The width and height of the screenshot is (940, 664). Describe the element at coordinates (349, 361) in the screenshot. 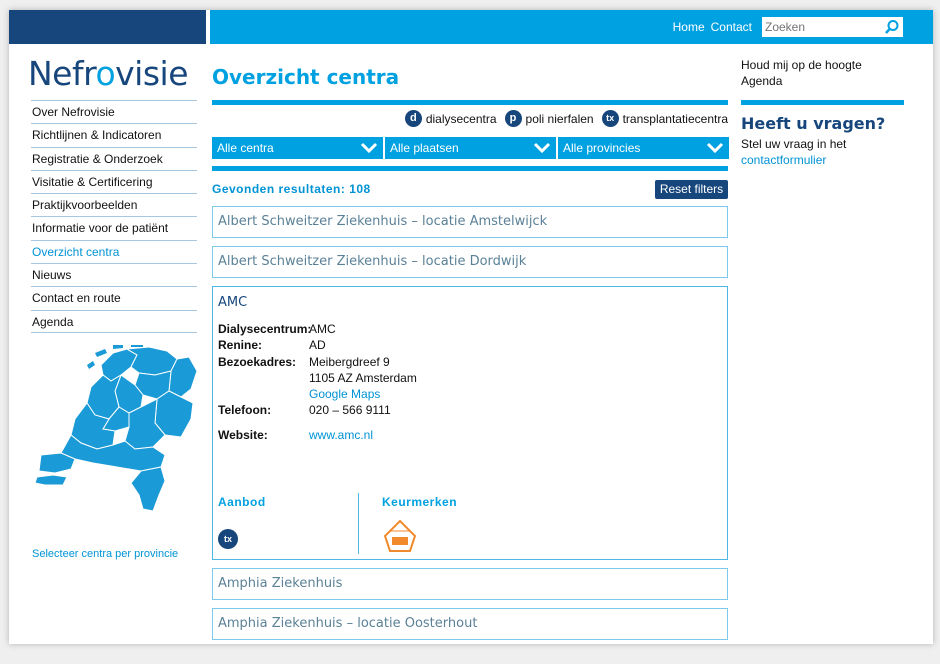

I see `value-adres-street: Meibergdreef 9` at that location.